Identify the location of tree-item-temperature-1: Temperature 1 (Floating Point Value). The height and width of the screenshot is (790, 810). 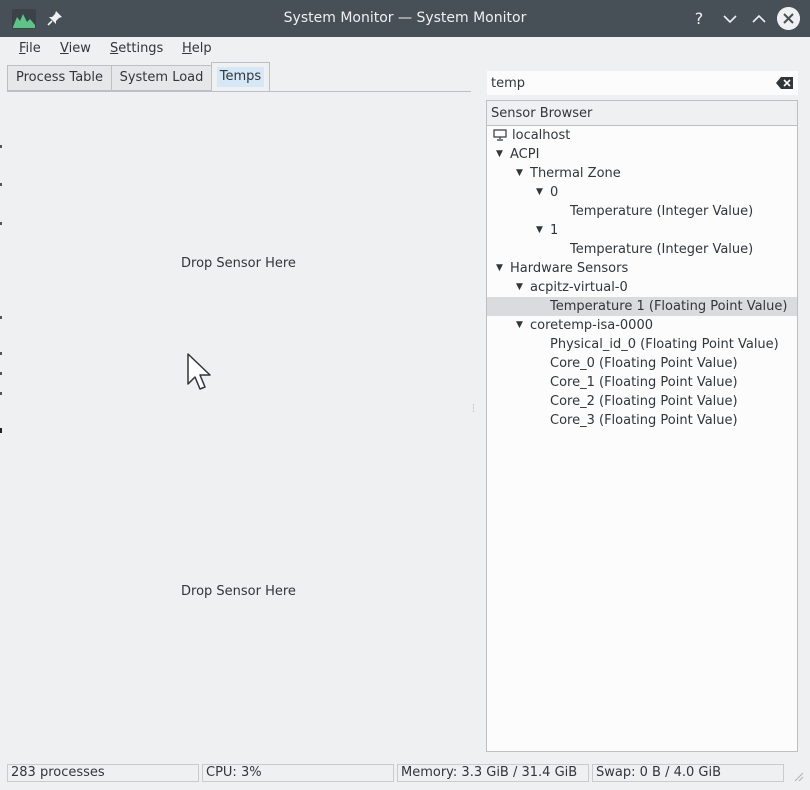
(642, 306).